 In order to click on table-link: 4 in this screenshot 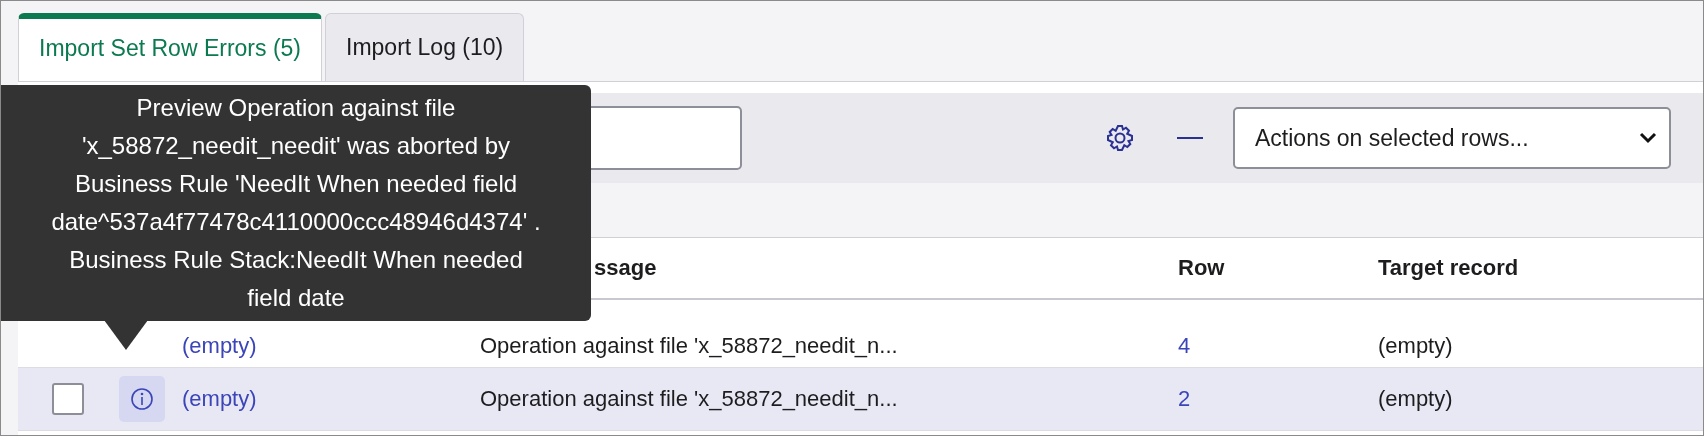, I will do `click(1184, 345)`.